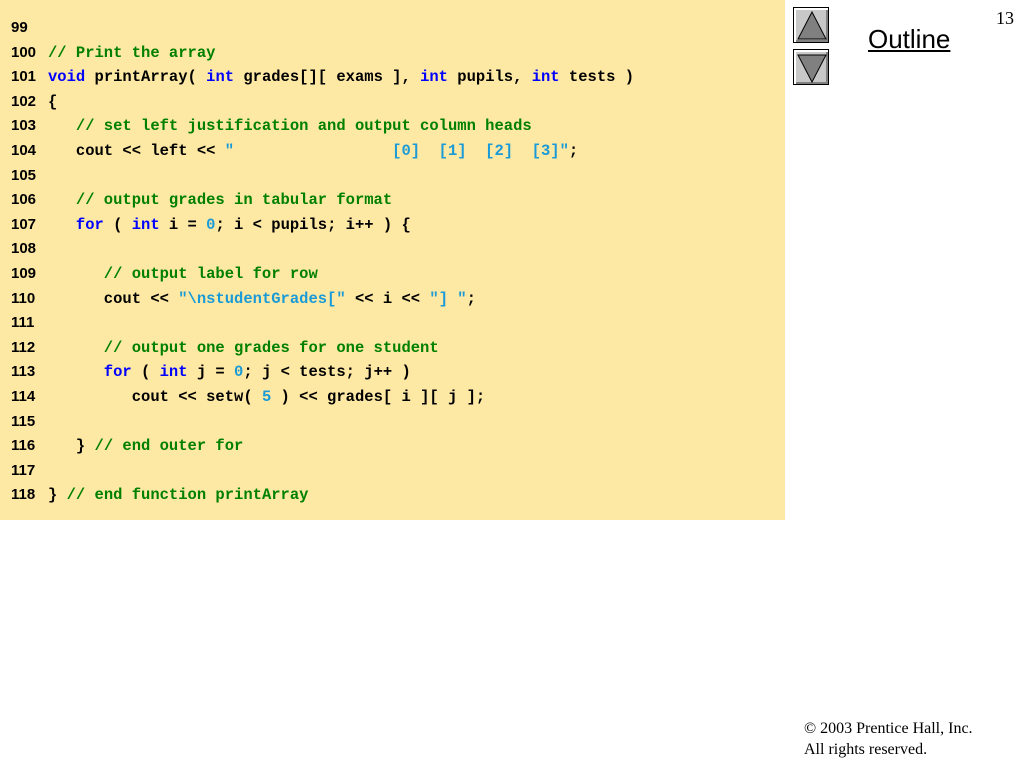 This screenshot has width=1024, height=768. What do you see at coordinates (392, 53) in the screenshot?
I see `code-line: 100 // Print the array` at bounding box center [392, 53].